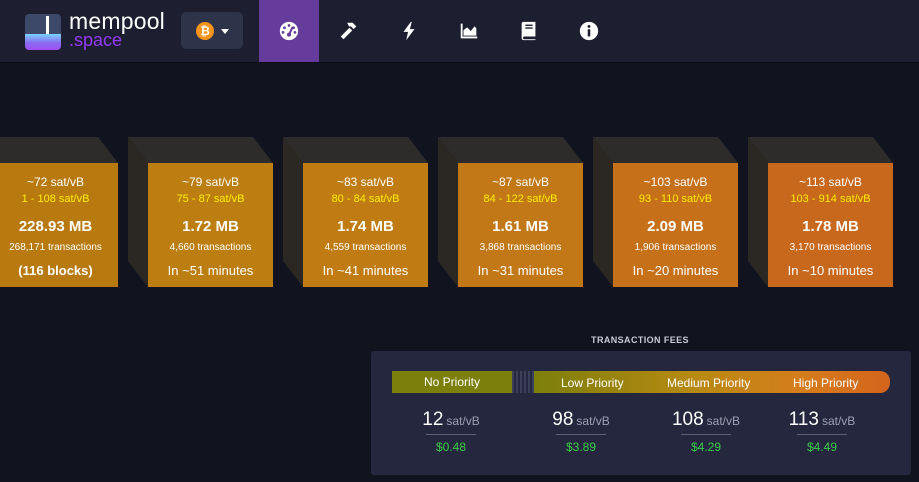  What do you see at coordinates (830, 182) in the screenshot?
I see `block-median-fee: ~113 sat/vB` at bounding box center [830, 182].